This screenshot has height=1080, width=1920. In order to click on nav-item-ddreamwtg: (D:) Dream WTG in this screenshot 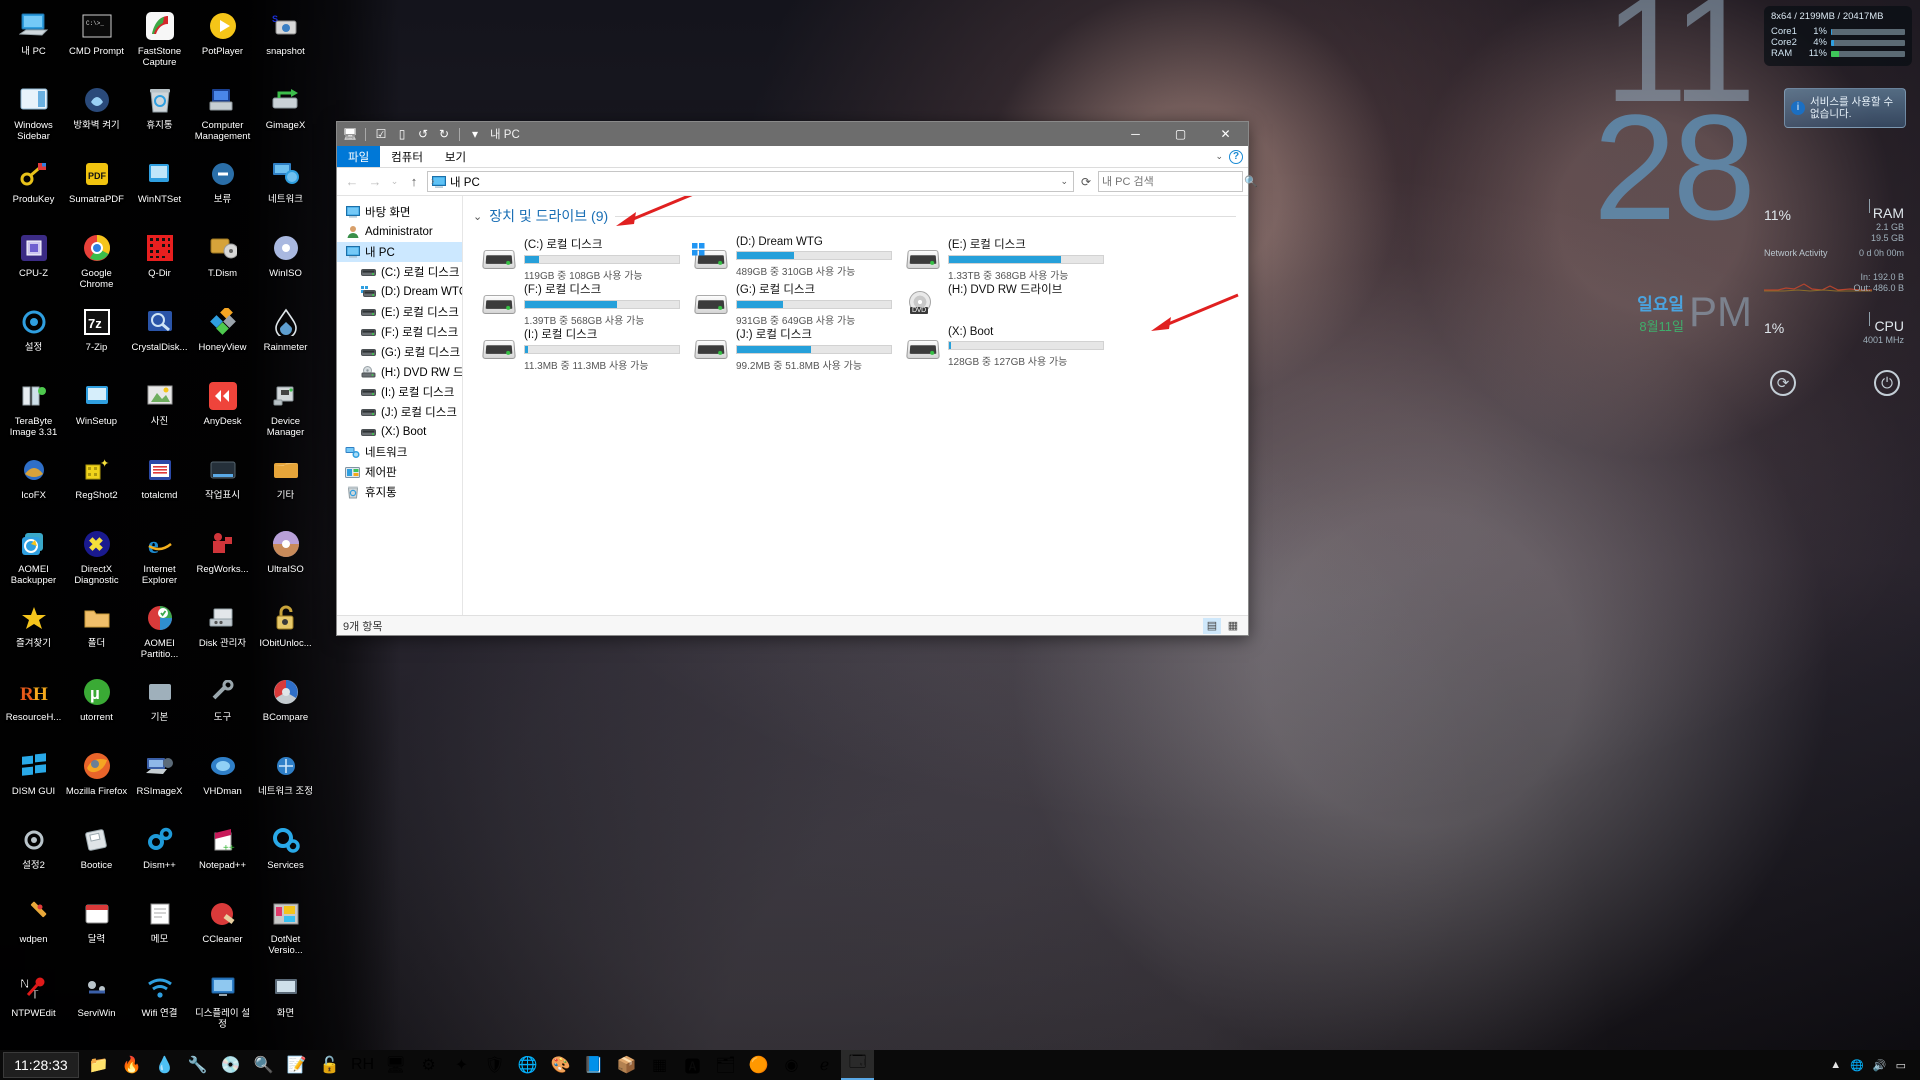, I will do `click(399, 292)`.